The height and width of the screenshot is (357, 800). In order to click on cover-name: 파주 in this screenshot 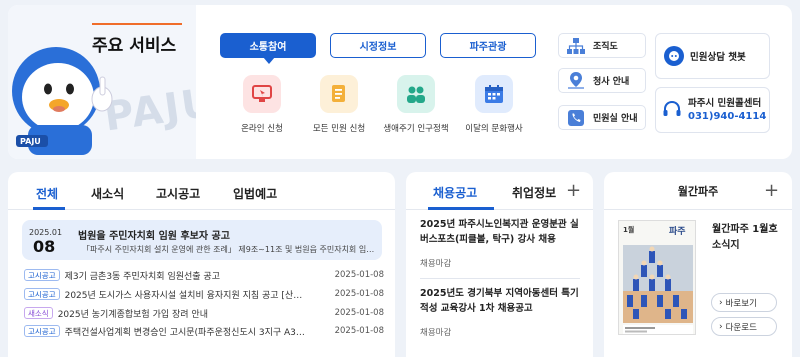, I will do `click(677, 231)`.